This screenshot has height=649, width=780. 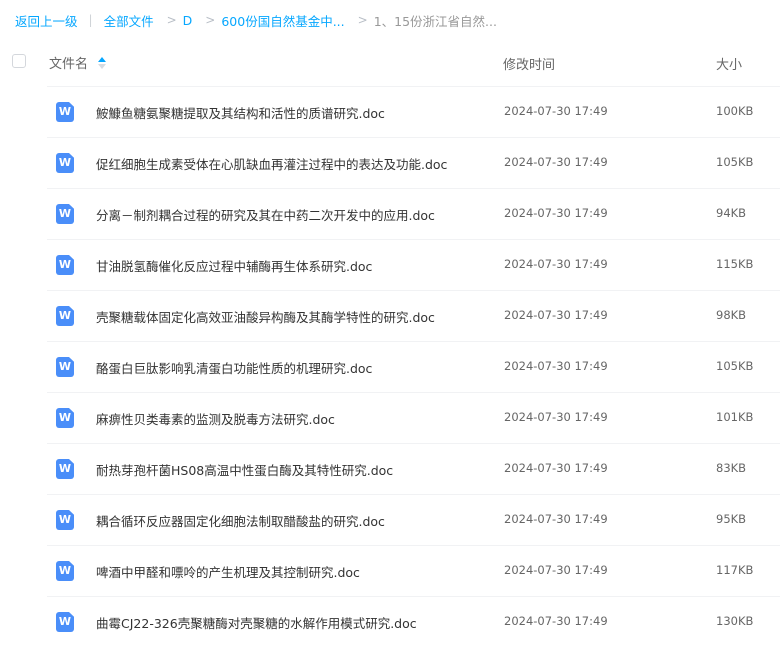 I want to click on column-header-name-label: 文件名, so click(x=69, y=64).